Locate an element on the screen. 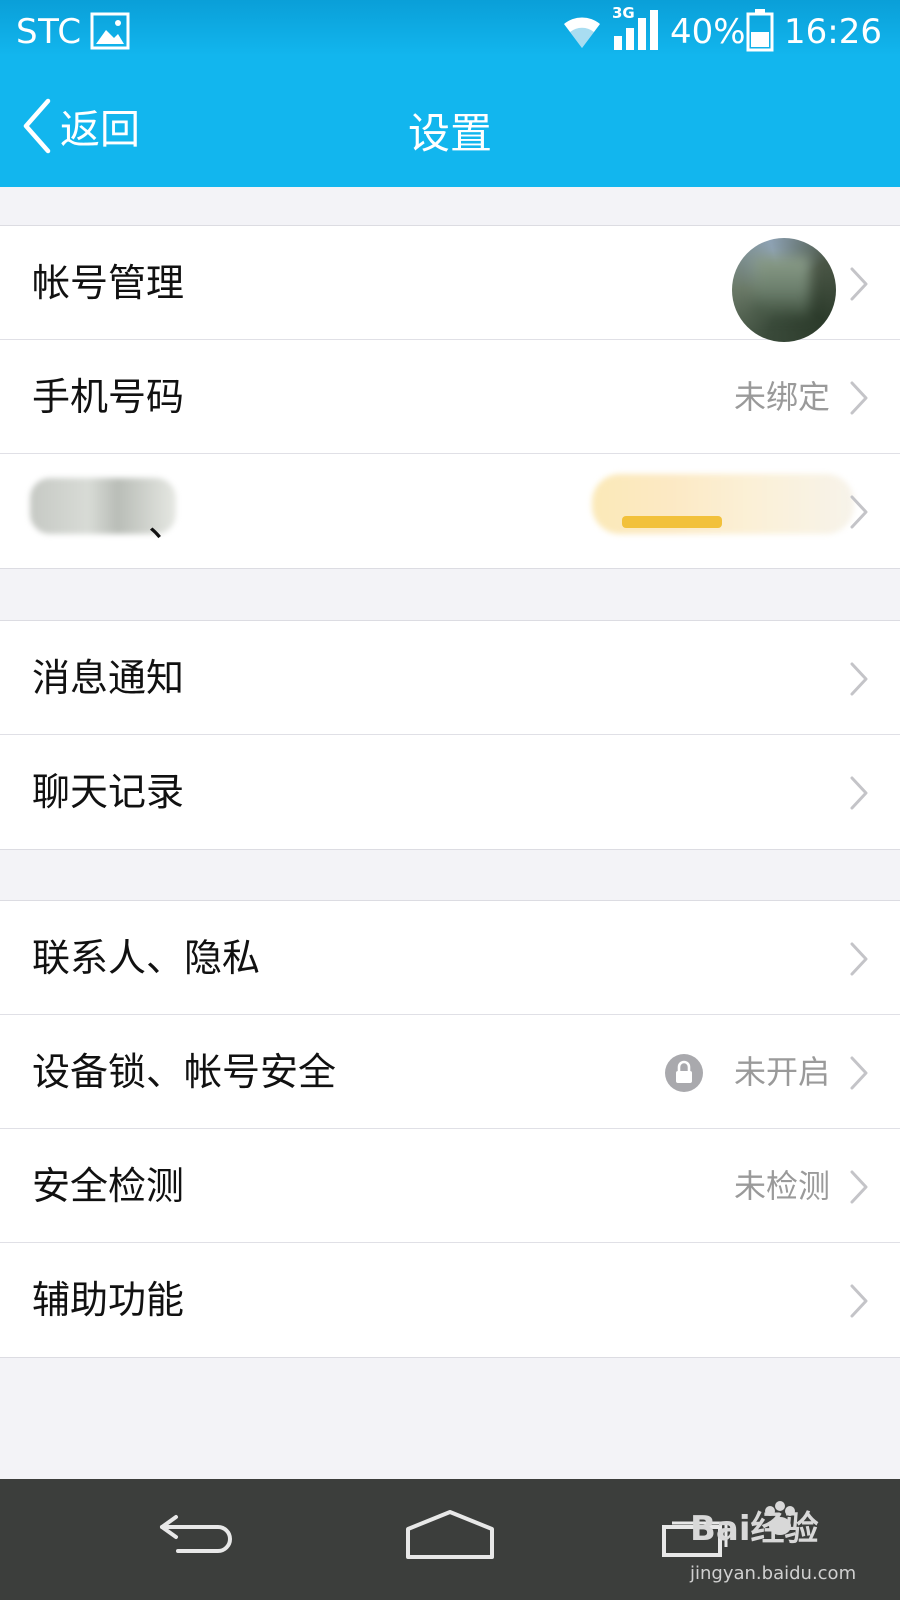 The width and height of the screenshot is (900, 1600). row-value: 未绑定 is located at coordinates (781, 397).